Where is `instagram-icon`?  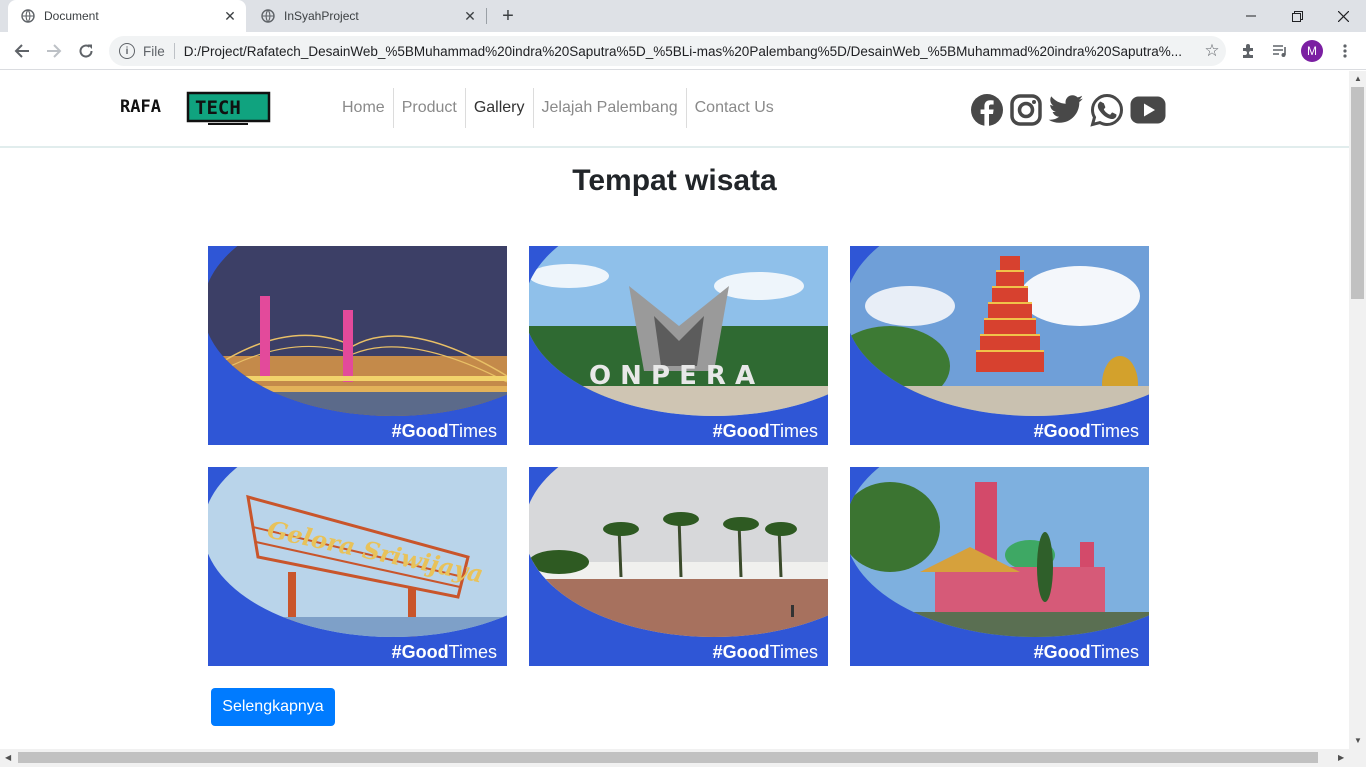 instagram-icon is located at coordinates (1026, 110).